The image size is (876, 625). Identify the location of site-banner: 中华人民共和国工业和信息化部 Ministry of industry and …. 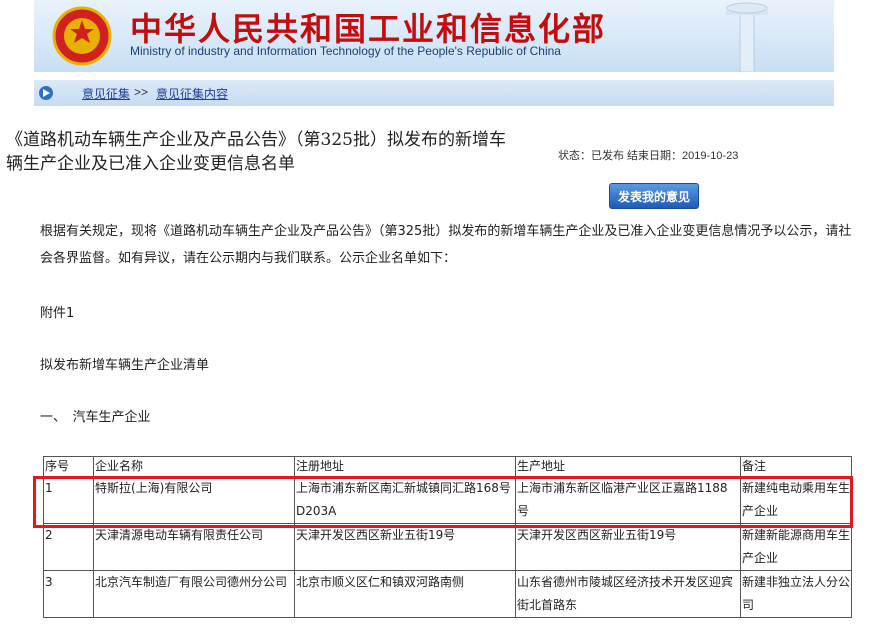
(434, 36).